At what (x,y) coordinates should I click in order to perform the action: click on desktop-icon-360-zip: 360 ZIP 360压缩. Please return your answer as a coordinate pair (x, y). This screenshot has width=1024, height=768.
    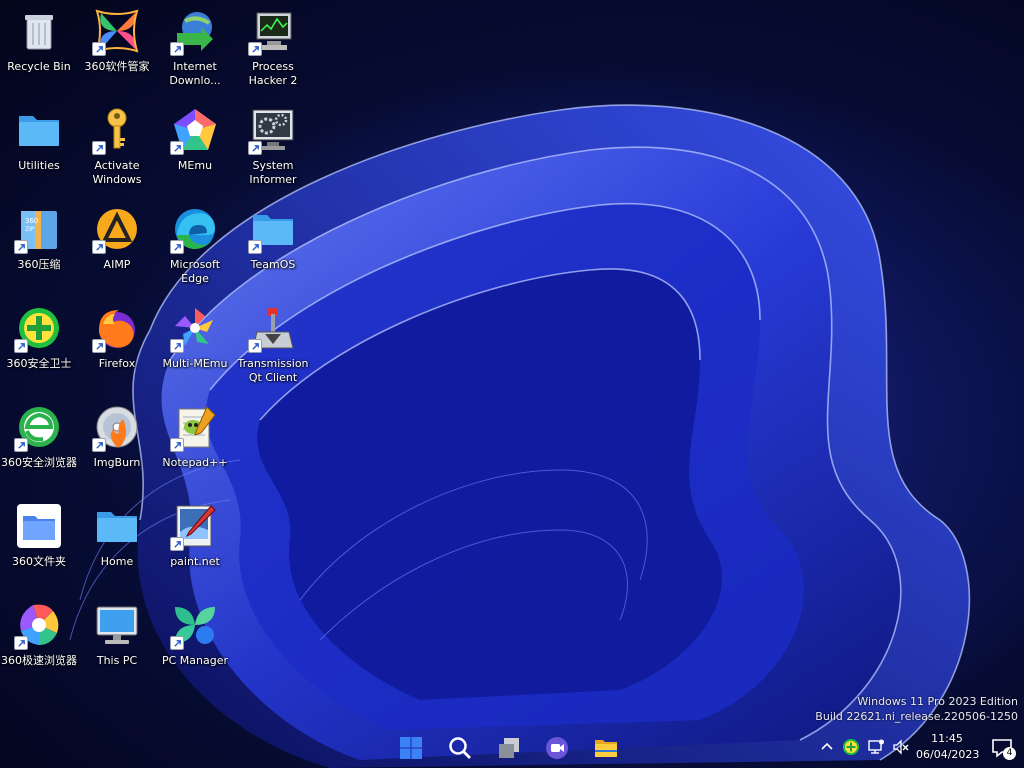
    Looking at the image, I should click on (39, 245).